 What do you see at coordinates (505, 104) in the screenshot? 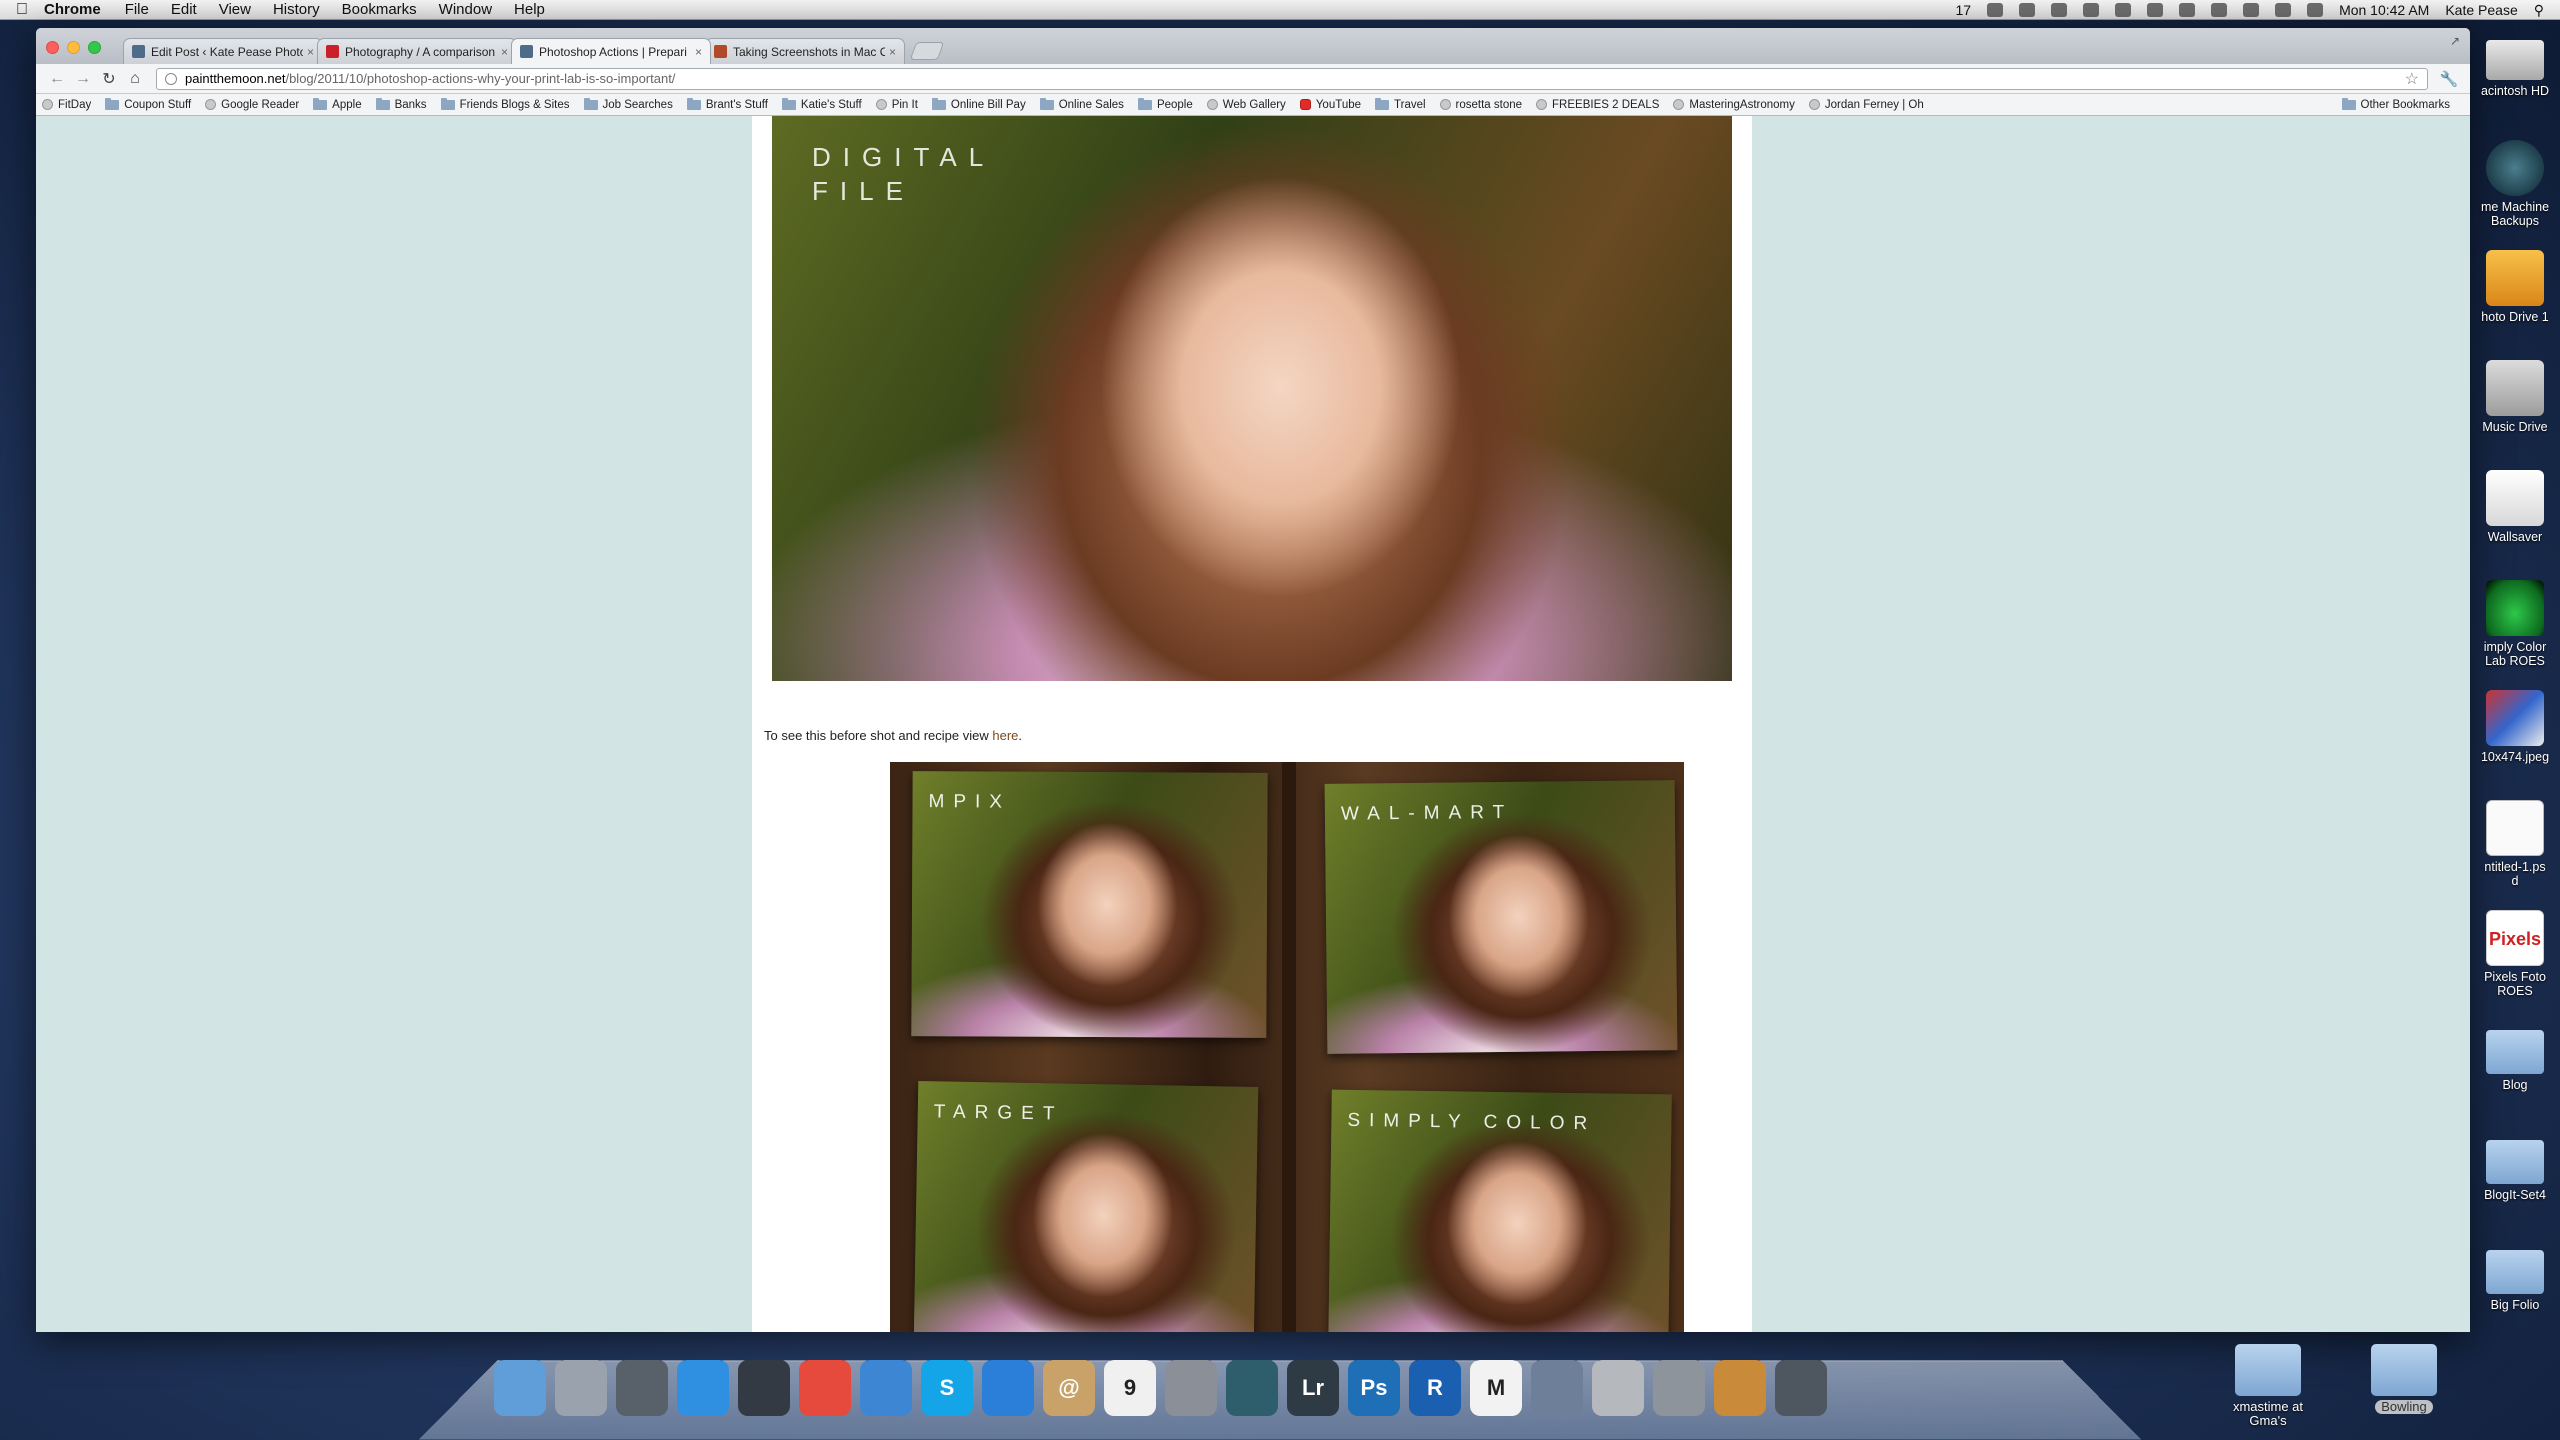
I see `bookmark-folder: Friends Blogs & Sites` at bounding box center [505, 104].